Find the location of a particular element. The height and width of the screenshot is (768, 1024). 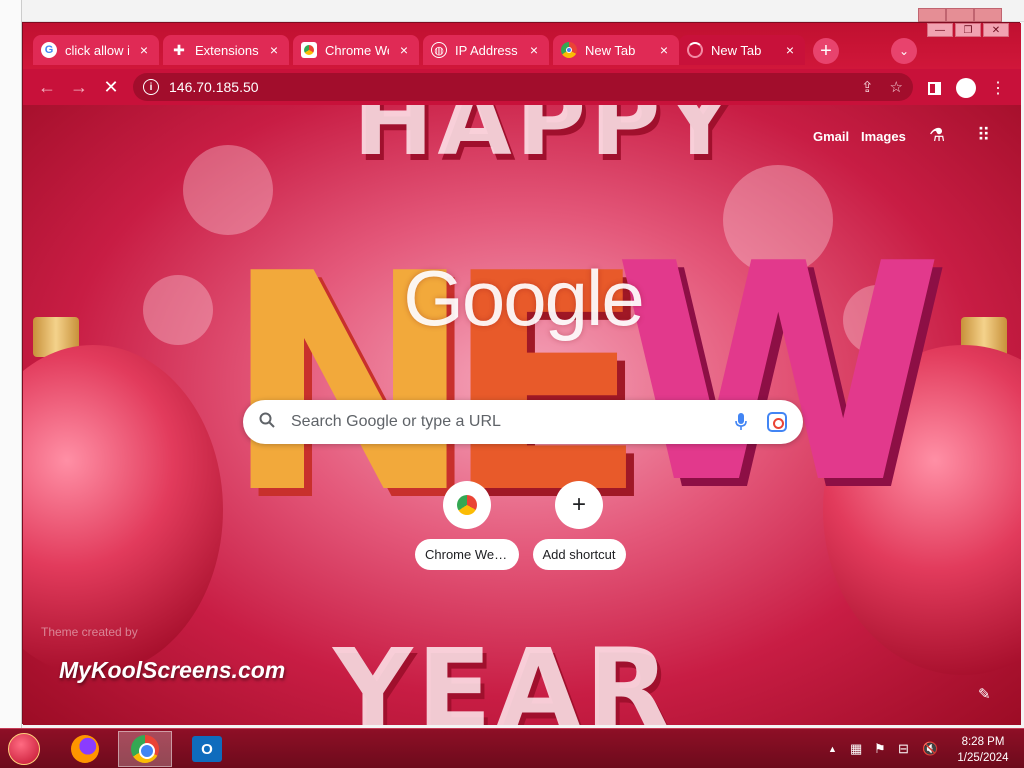

background-close-button is located at coordinates (988, 15).